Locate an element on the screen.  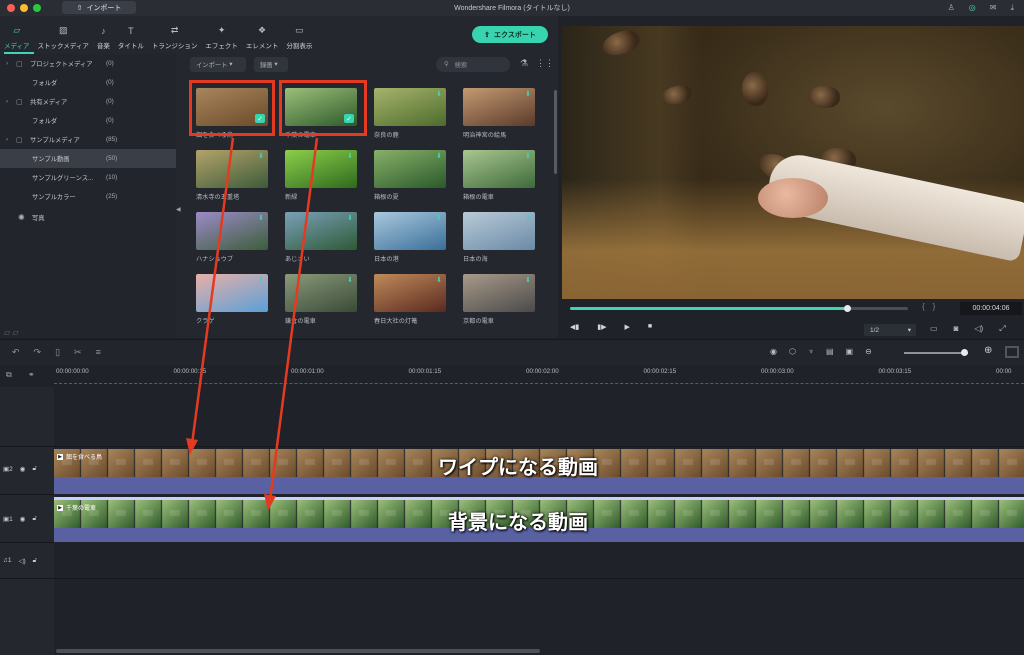
media-thumbnail: ⬇ あじさい is located at coordinates (321, 242).